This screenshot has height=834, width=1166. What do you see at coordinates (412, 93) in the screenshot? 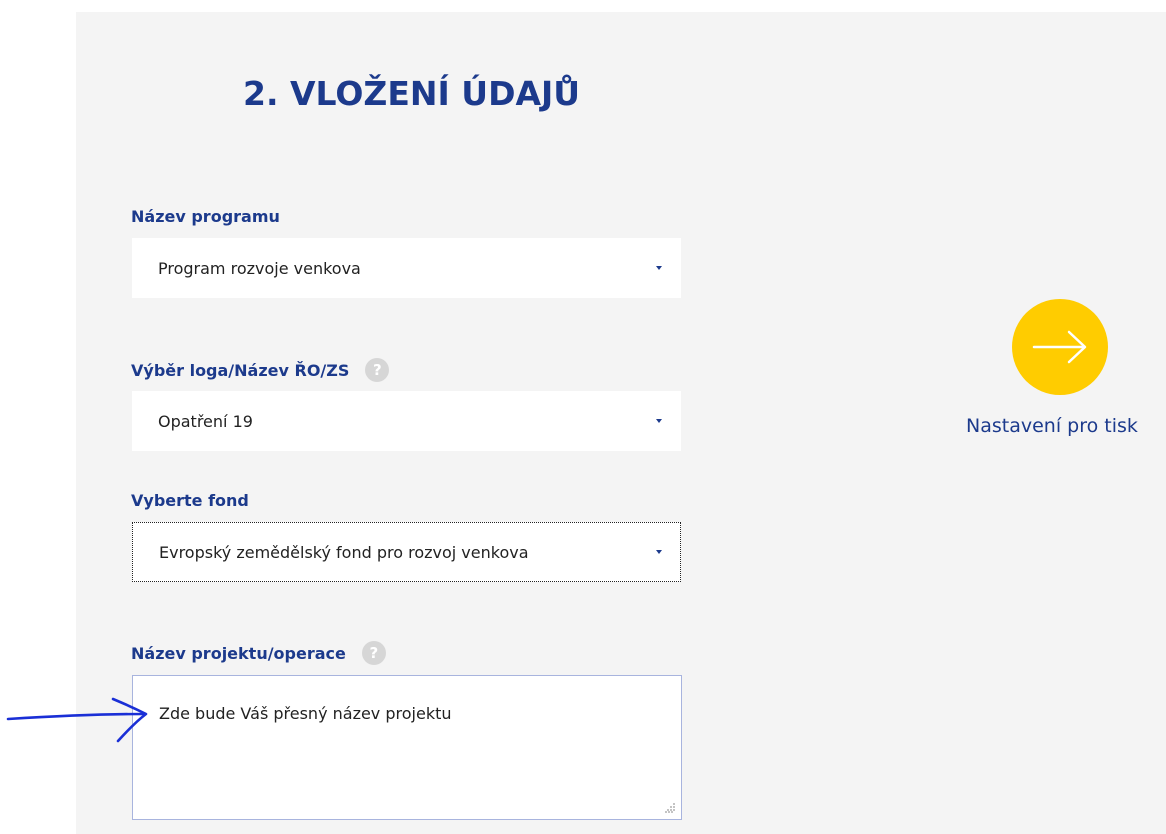
I see `page-title: 2. VLOŽENÍ ÚDAJŮ` at bounding box center [412, 93].